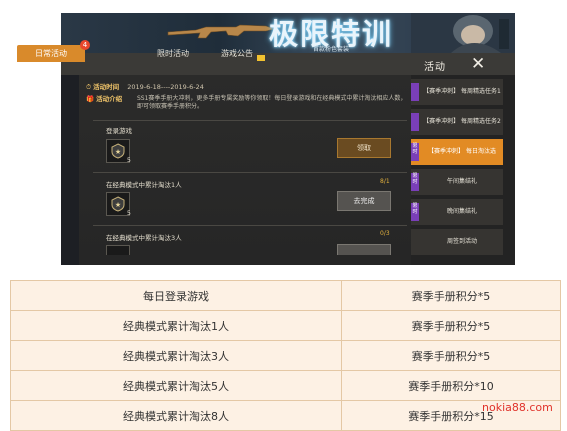 The height and width of the screenshot is (431, 567). What do you see at coordinates (461, 211) in the screenshot?
I see `side-item-label: 晚间集结礼` at bounding box center [461, 211].